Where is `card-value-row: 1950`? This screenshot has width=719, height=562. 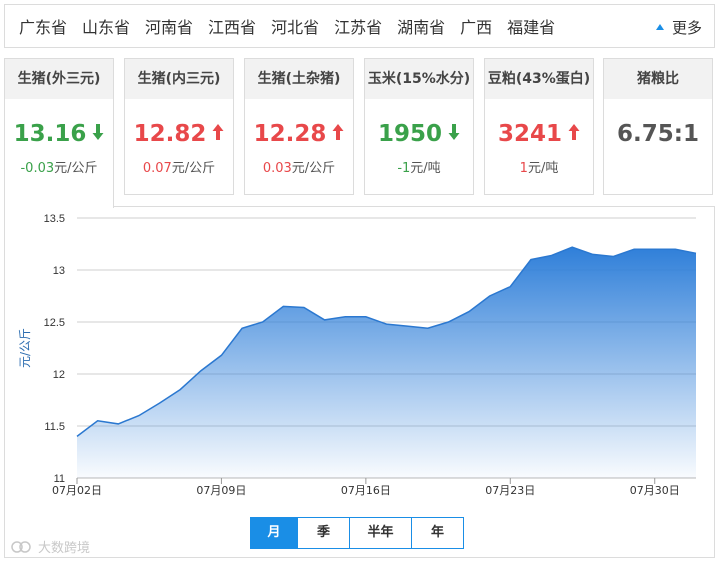
card-value-row: 1950 is located at coordinates (419, 134).